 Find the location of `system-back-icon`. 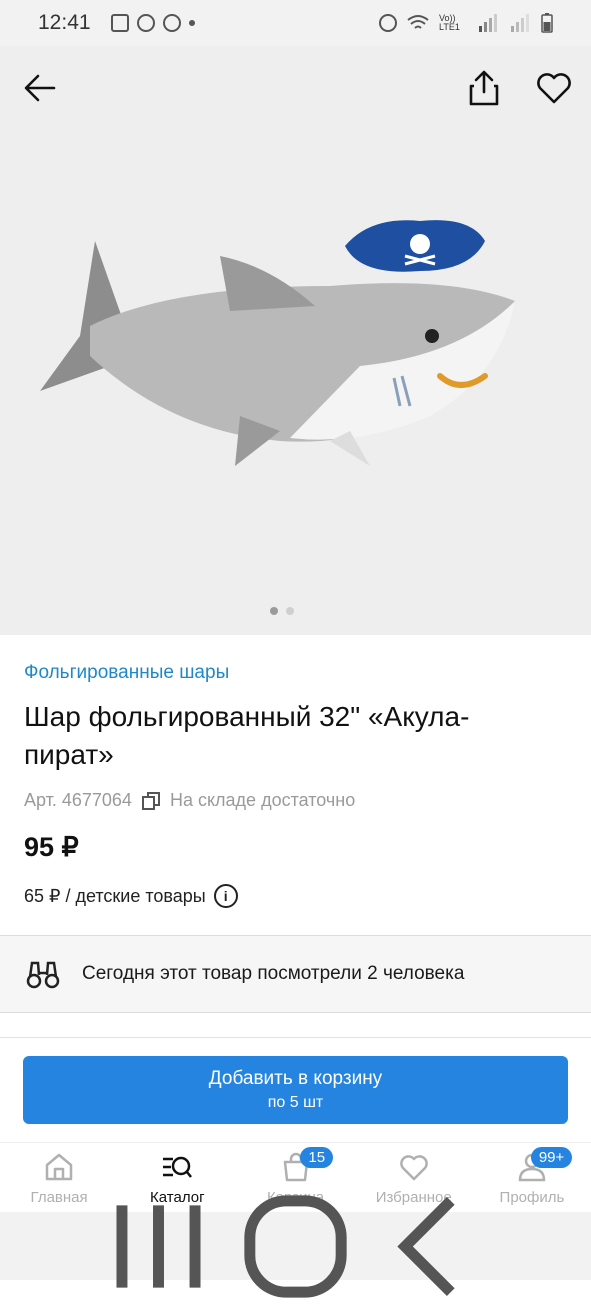

system-back-icon is located at coordinates (432, 1246).